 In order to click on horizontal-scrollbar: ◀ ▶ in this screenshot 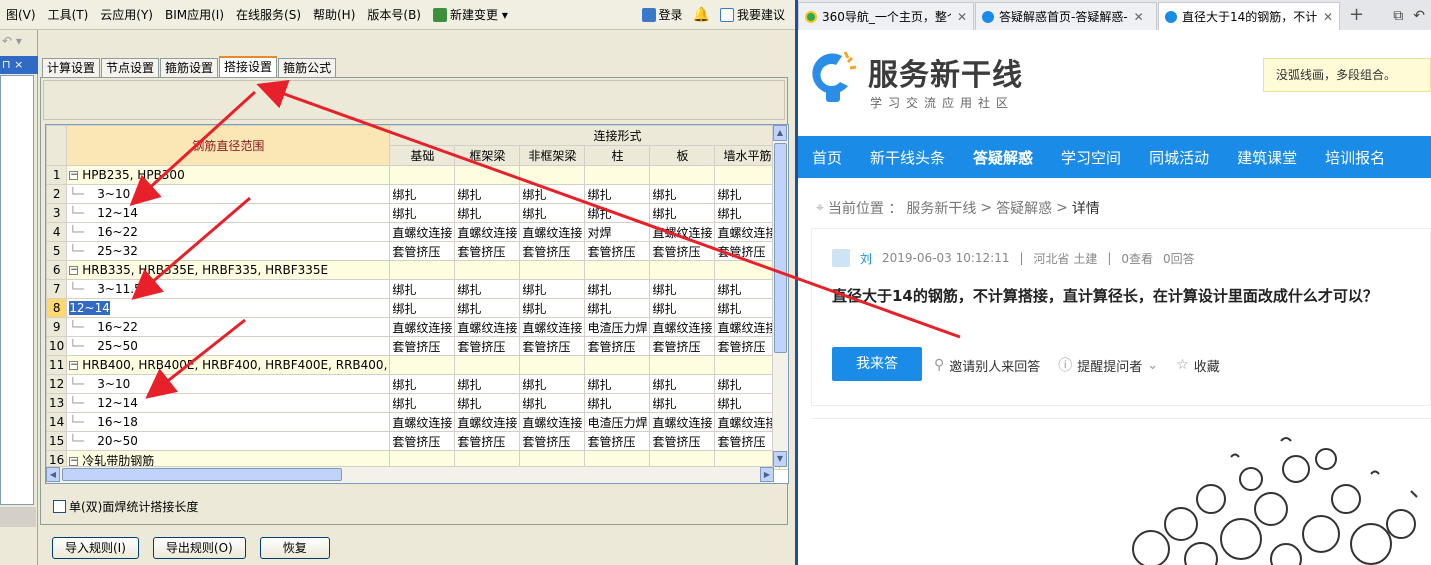, I will do `click(410, 474)`.